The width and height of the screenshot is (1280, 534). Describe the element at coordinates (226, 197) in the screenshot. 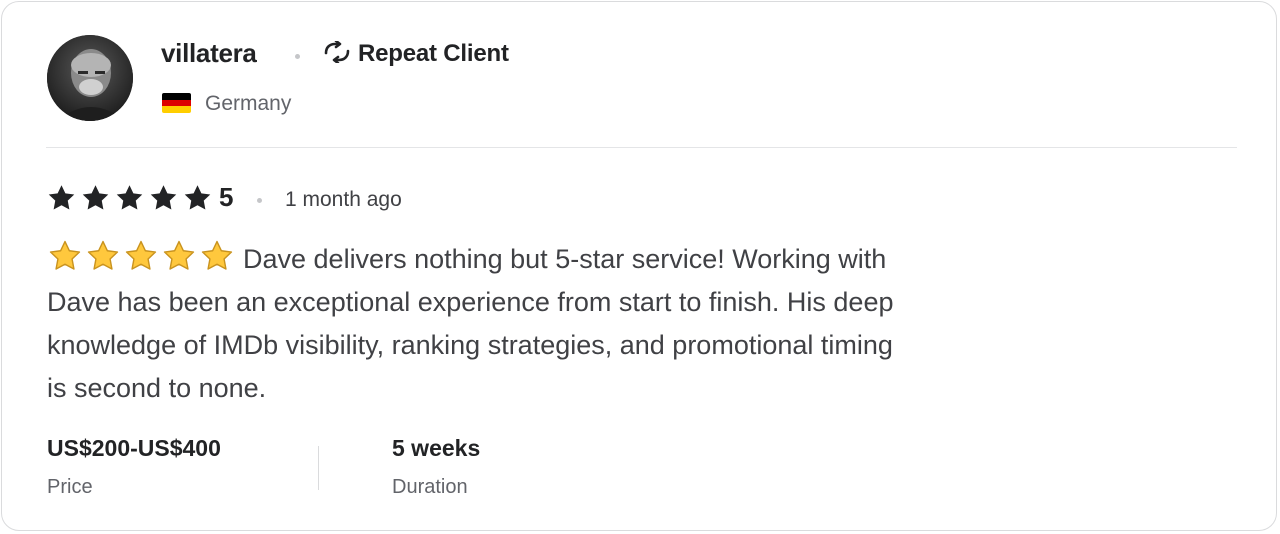

I see `rating-value: 5` at that location.